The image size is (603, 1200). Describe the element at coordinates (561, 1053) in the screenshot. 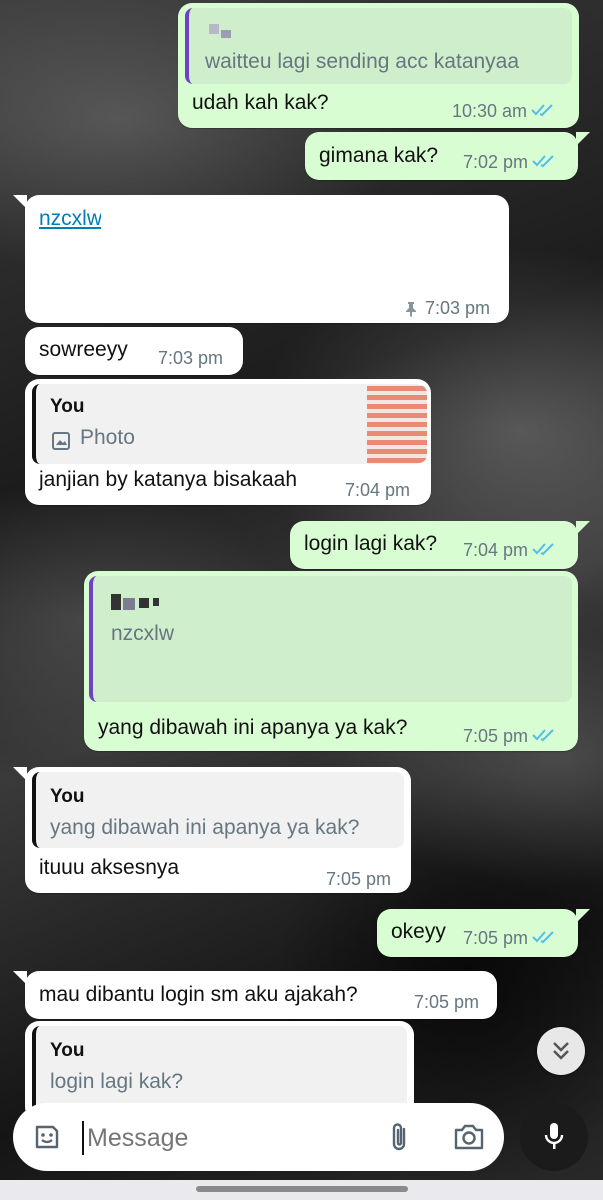

I see `double-chevron-down-icon` at that location.